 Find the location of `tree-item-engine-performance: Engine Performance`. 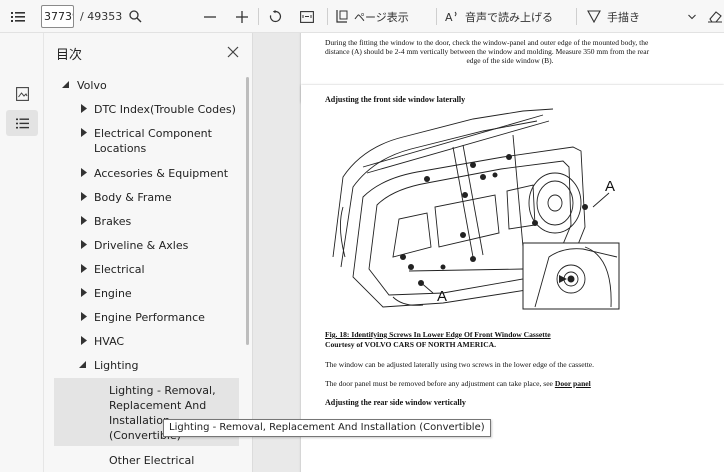

tree-item-engine-performance: Engine Performance is located at coordinates (144, 318).